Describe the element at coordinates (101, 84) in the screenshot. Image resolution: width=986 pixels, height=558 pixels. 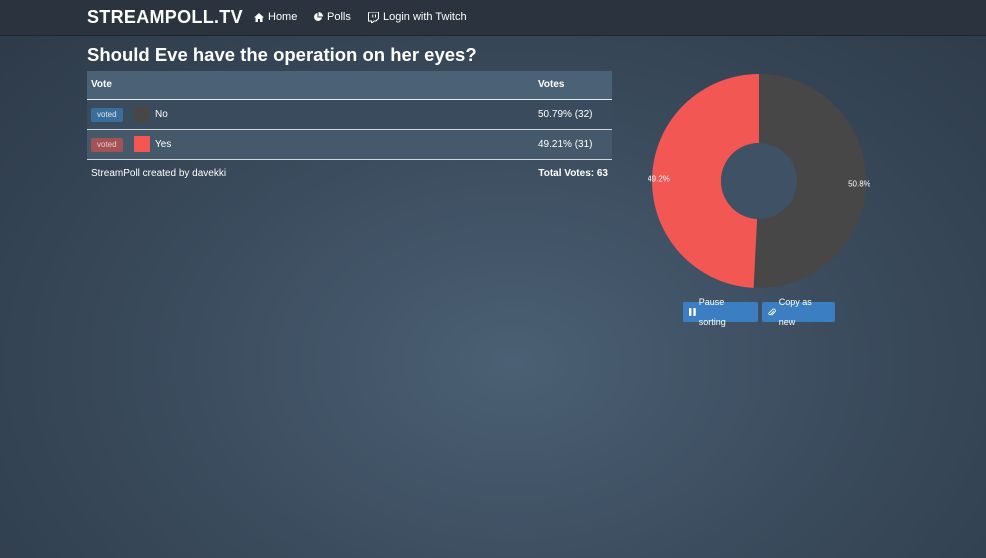
I see `vote-column-header: Vote` at that location.